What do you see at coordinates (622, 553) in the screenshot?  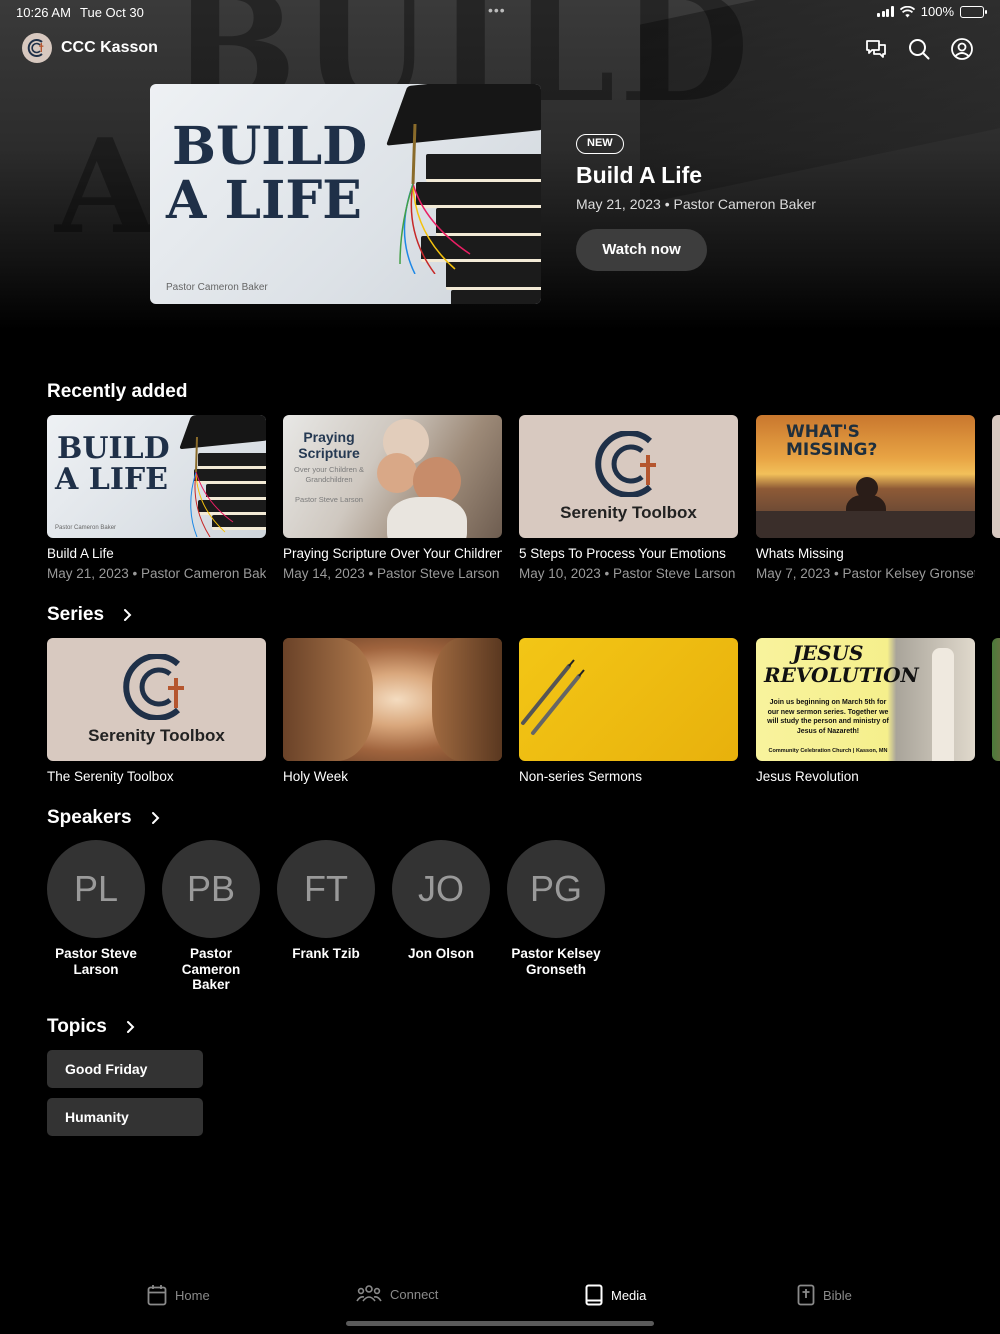 I see `card-title: 5 Steps To Process Your Emotions` at bounding box center [622, 553].